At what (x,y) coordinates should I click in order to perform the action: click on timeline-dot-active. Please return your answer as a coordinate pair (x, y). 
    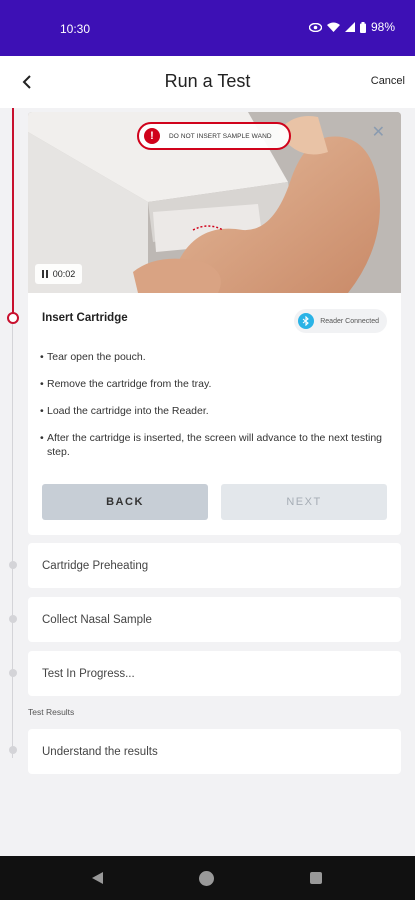
    Looking at the image, I should click on (13, 318).